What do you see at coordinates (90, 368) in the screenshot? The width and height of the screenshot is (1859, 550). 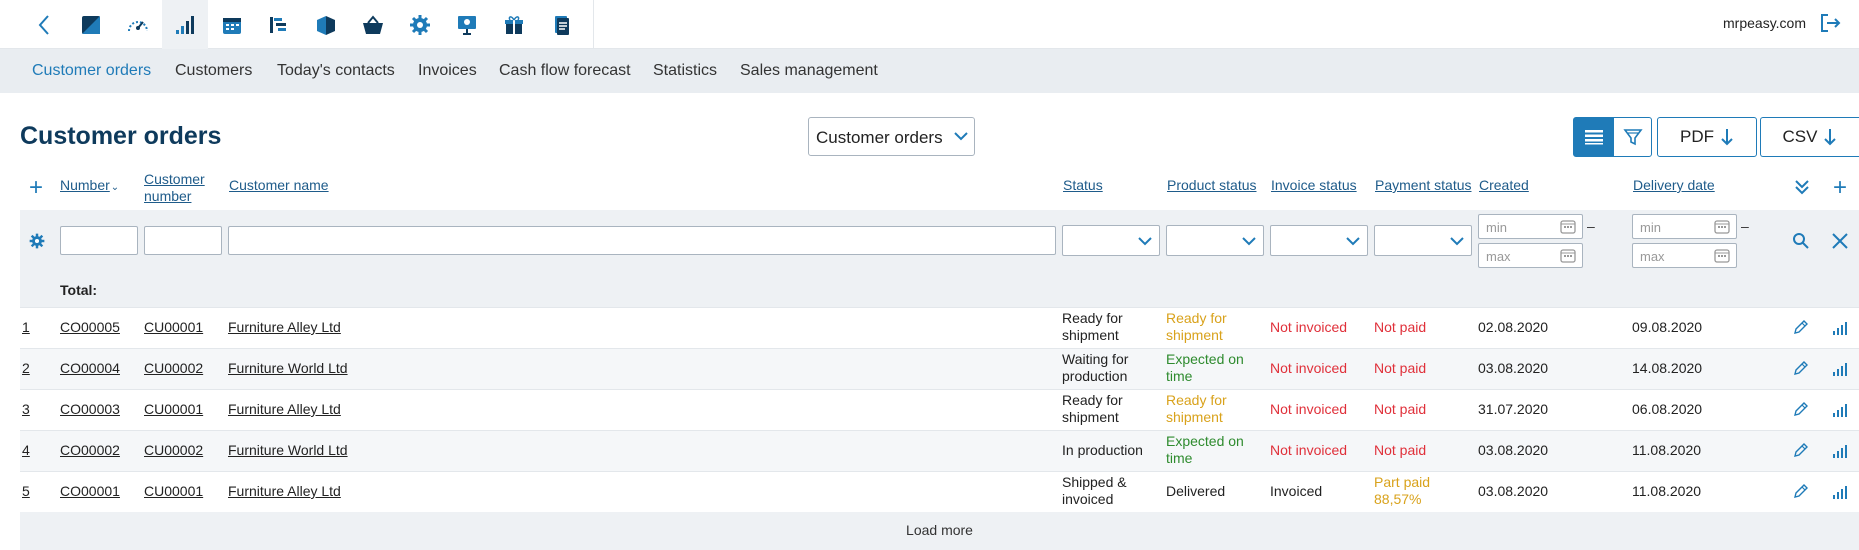 I see `order-number-link: CO00004` at bounding box center [90, 368].